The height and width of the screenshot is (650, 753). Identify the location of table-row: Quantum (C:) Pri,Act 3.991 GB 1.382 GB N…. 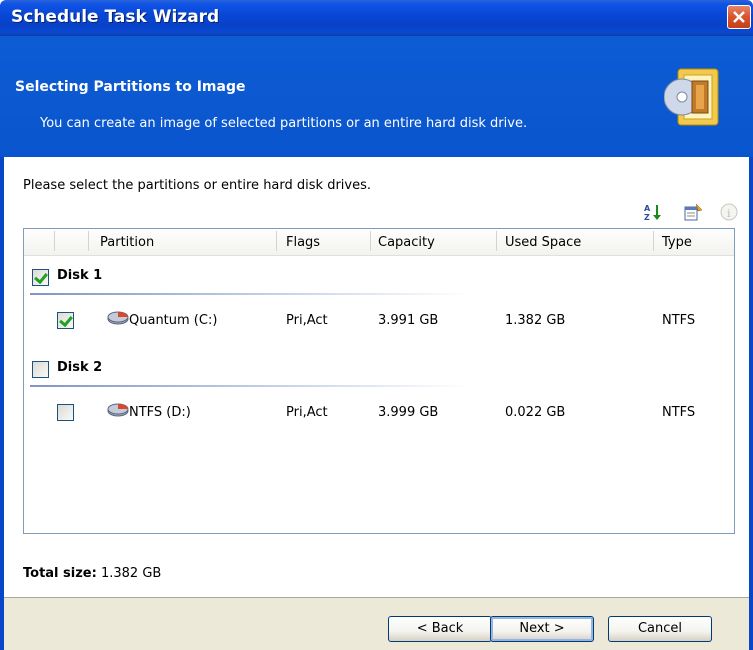
(379, 322).